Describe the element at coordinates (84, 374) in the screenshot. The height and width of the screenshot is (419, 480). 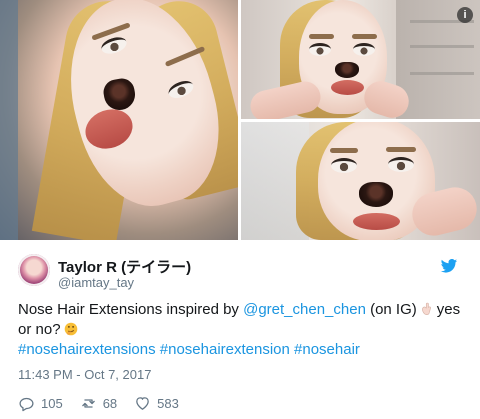
I see `tweet-timestamp: 11:43 PM - Oct 7, 2017` at that location.